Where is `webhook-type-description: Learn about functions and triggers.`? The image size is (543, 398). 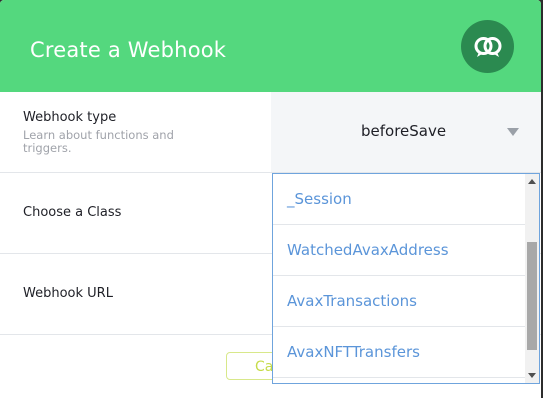 webhook-type-description: Learn about functions and triggers. is located at coordinates (123, 142).